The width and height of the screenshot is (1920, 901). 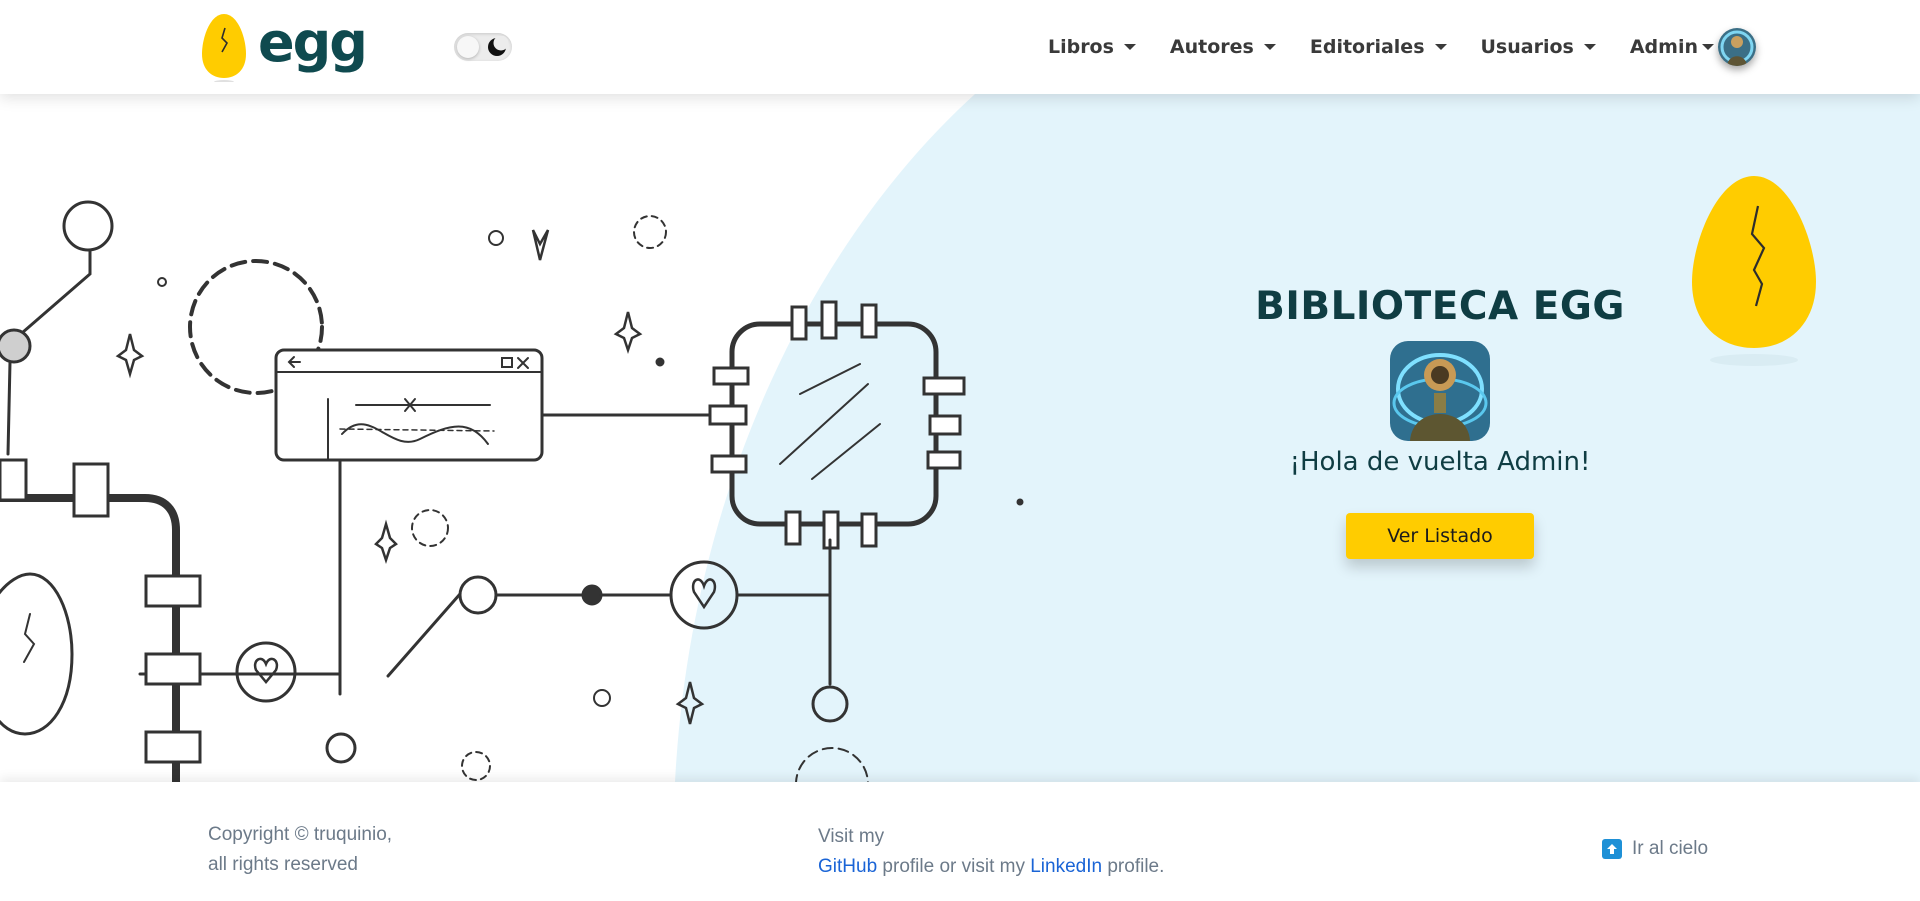 I want to click on menu-editoriales: Editoriales, so click(x=1378, y=47).